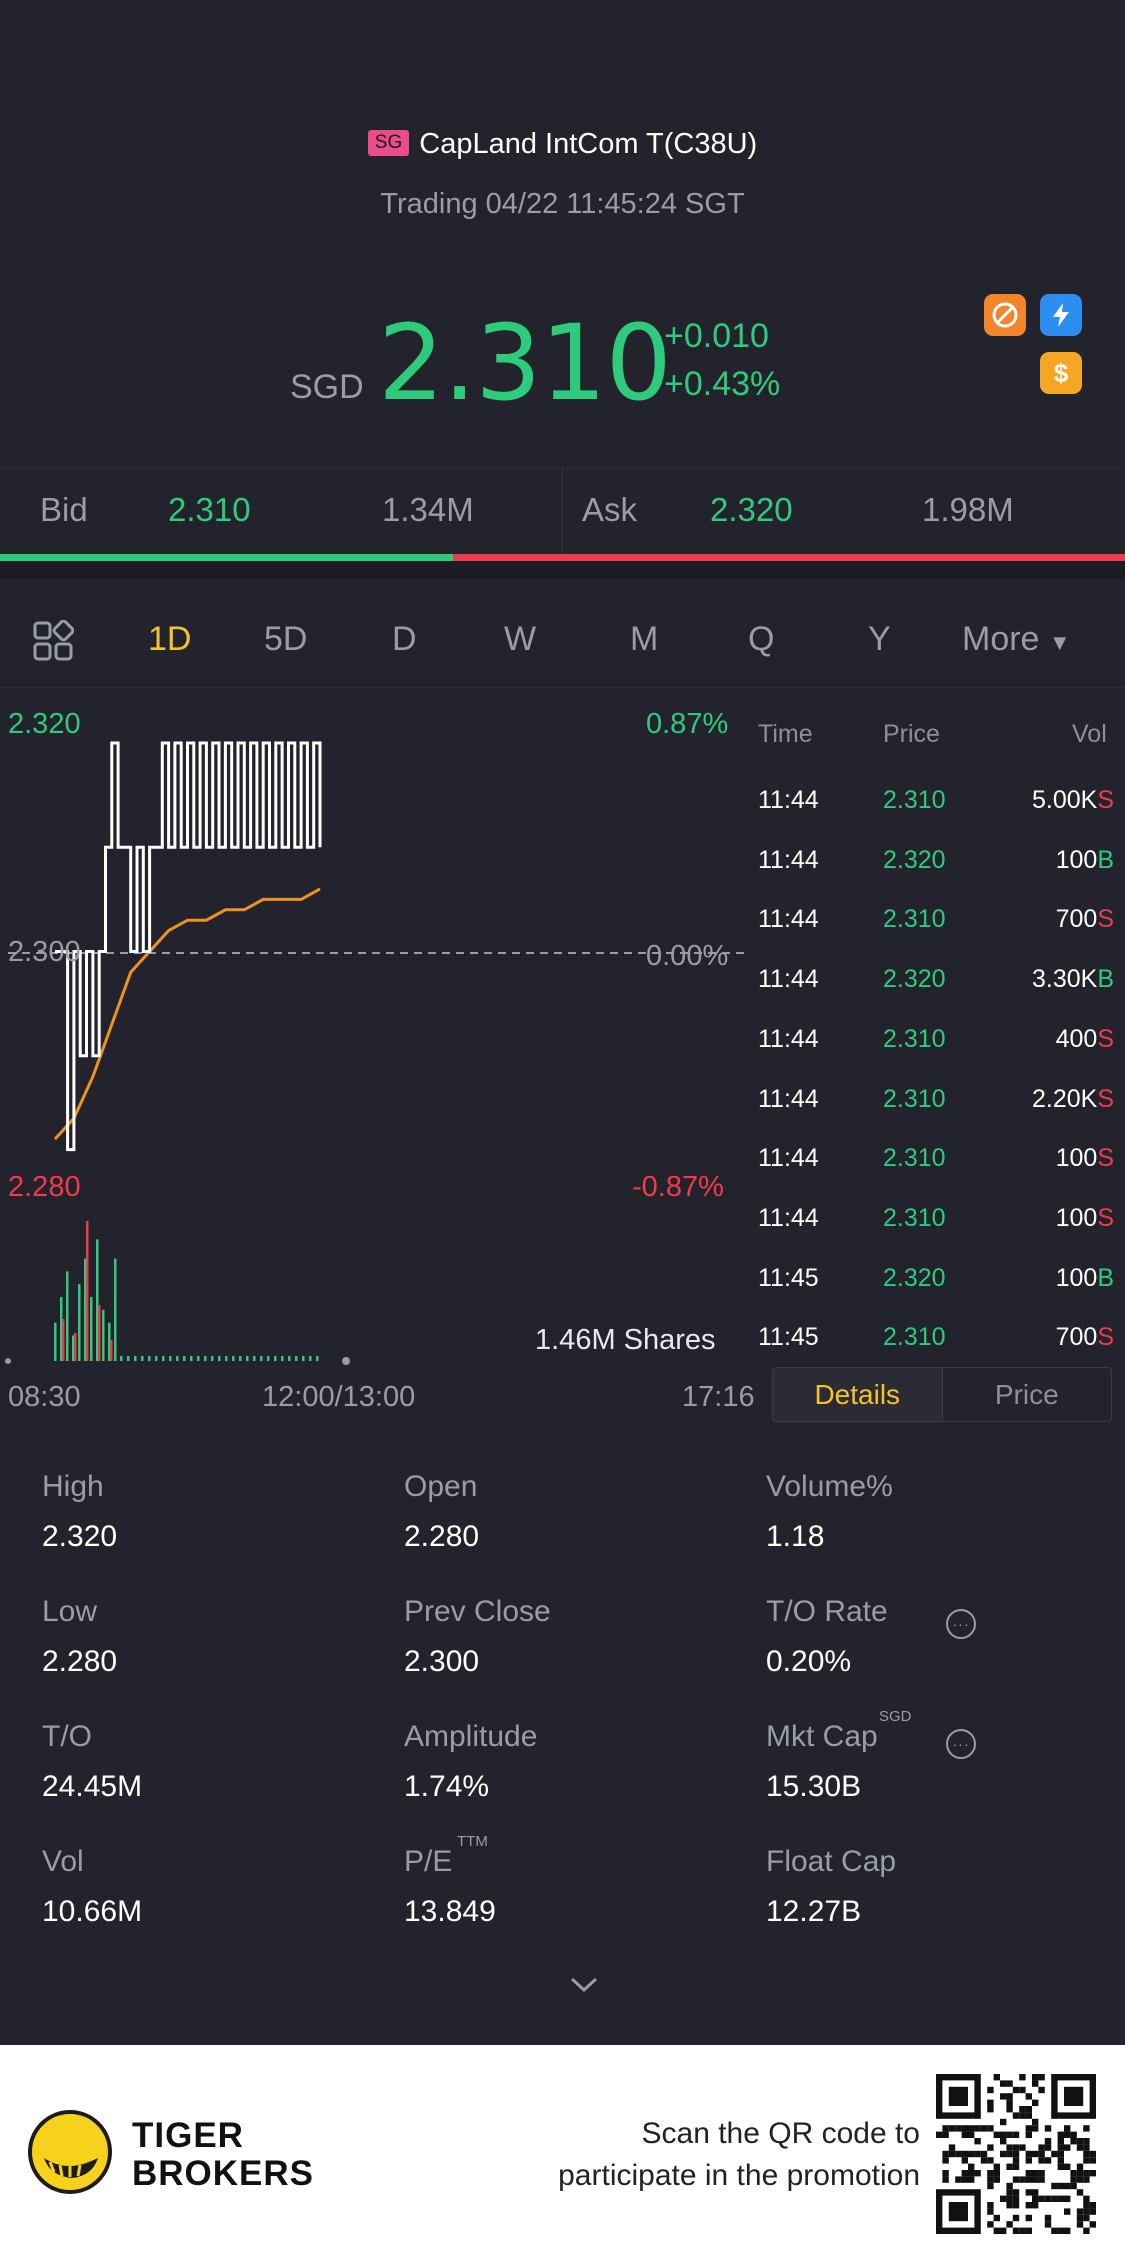 This screenshot has height=2263, width=1125. Describe the element at coordinates (788, 1277) in the screenshot. I see `trade-time: 11:45` at that location.